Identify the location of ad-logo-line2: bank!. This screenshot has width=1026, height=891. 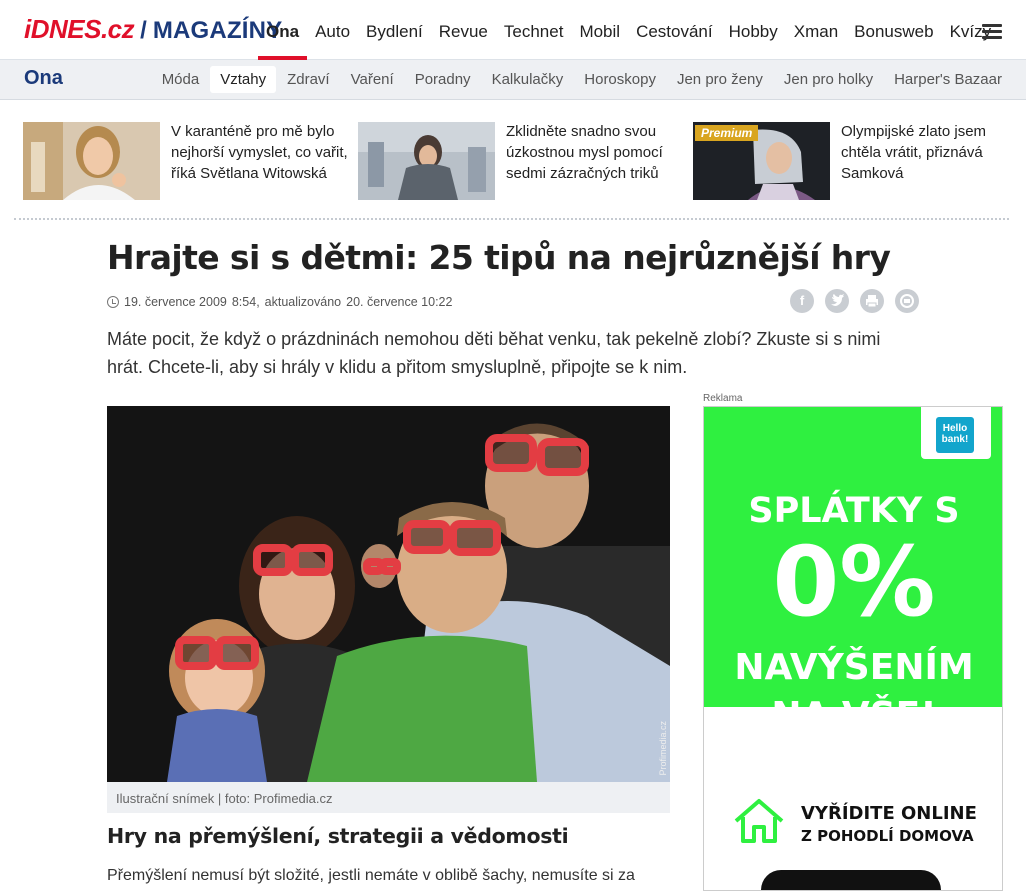
(955, 439).